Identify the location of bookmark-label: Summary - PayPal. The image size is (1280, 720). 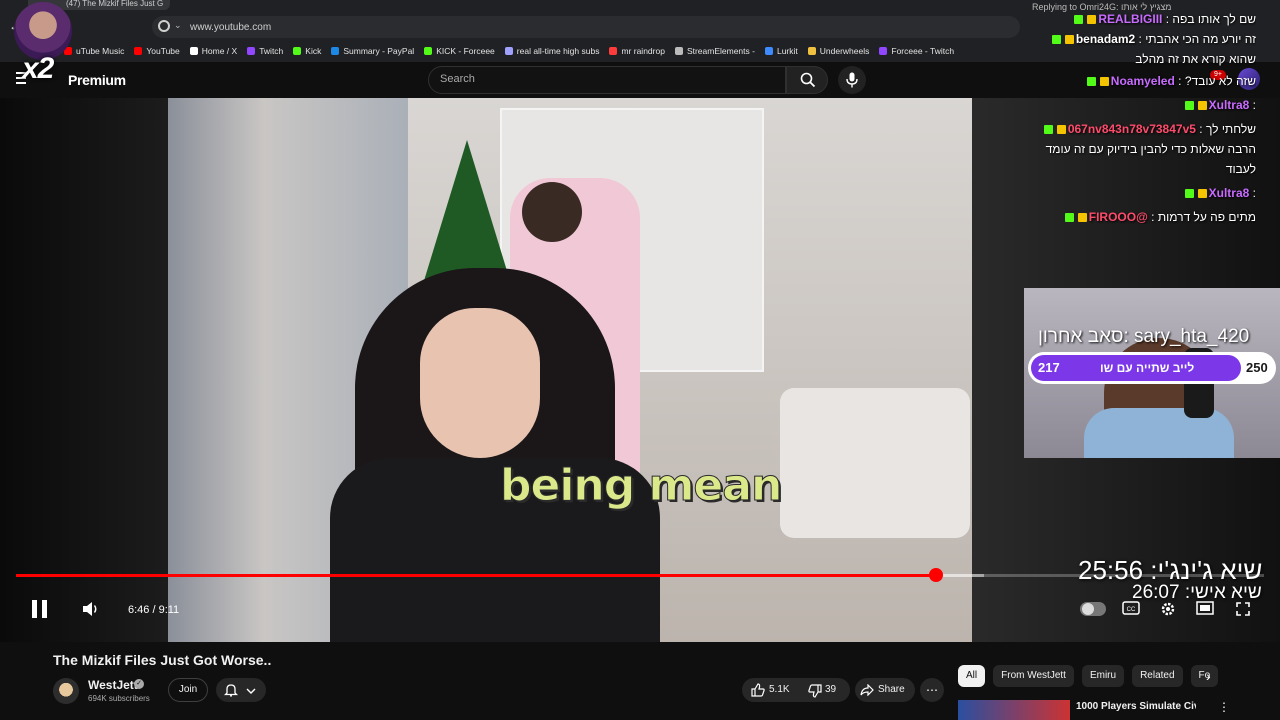
(379, 51).